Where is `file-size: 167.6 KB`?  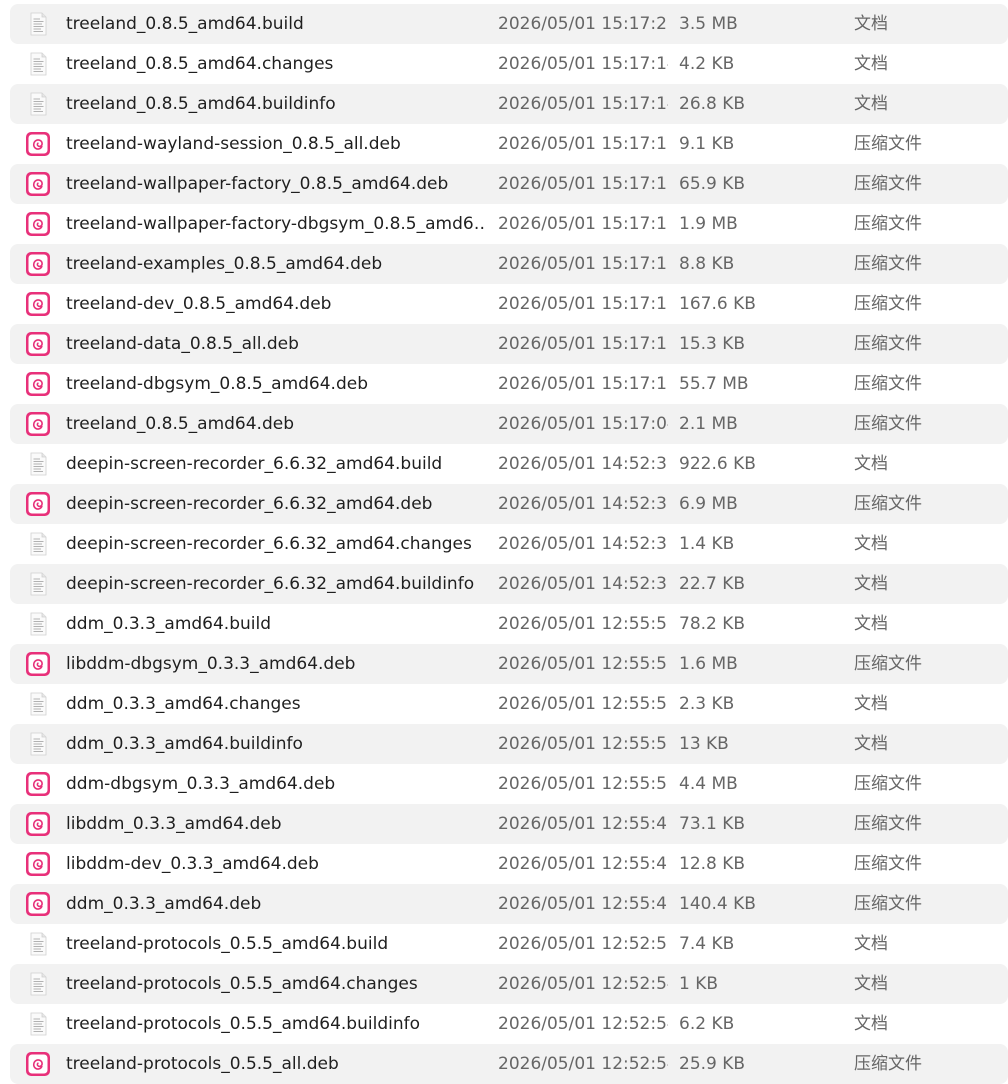
file-size: 167.6 KB is located at coordinates (717, 304).